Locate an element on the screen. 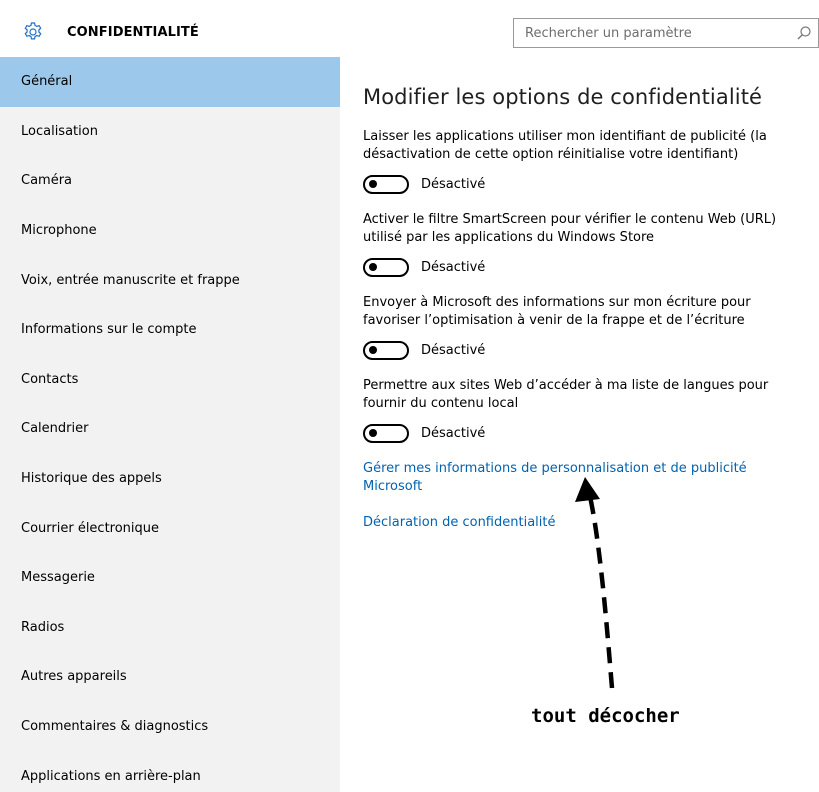 The height and width of the screenshot is (792, 819). search-icon is located at coordinates (804, 33).